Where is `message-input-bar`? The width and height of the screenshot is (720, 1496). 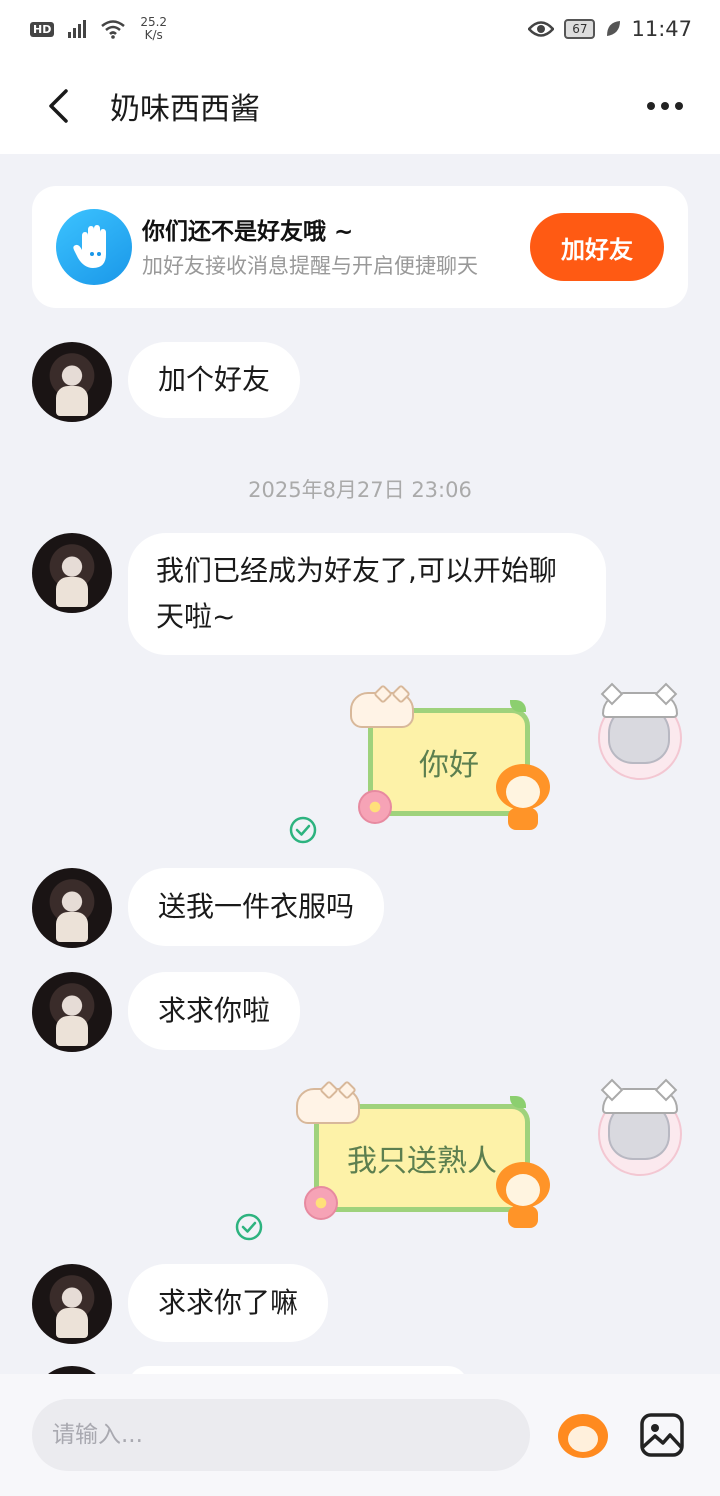
message-input-bar is located at coordinates (360, 1435).